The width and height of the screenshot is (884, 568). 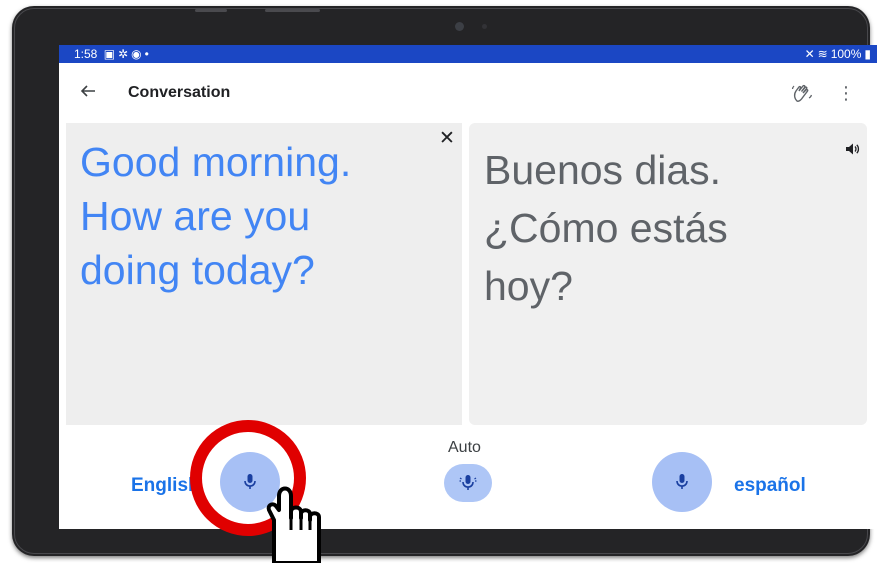 I want to click on volume-icon, so click(x=852, y=149).